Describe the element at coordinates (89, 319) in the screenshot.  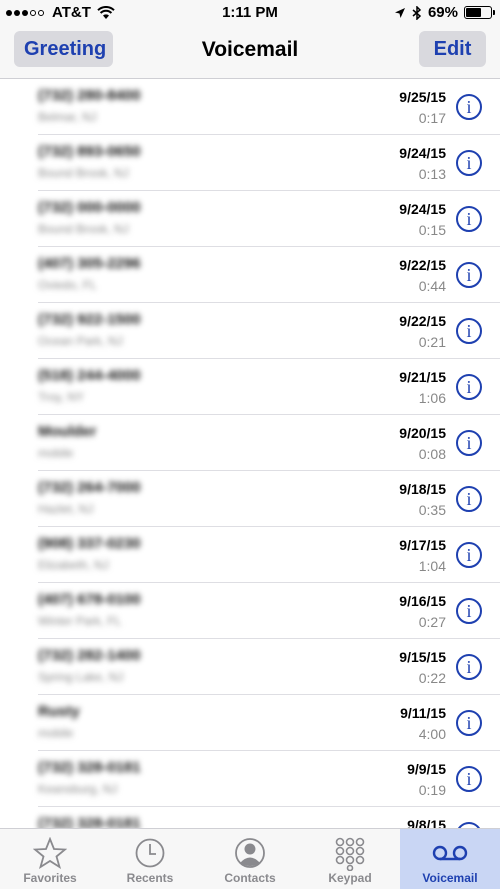
I see `caller-name: (732) 922-1500` at that location.